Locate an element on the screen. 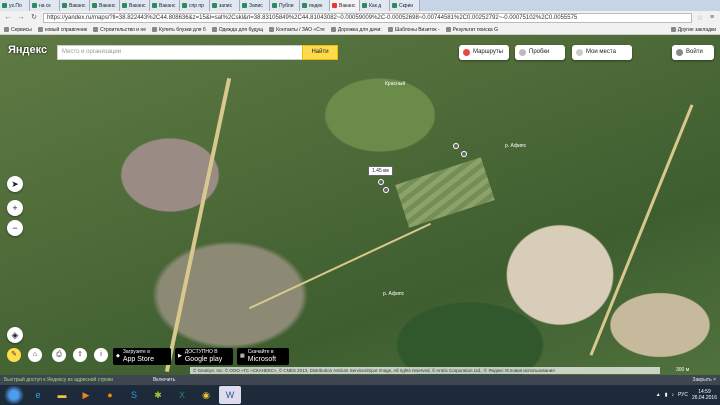  yandex-logo: Яндекс is located at coordinates (27, 50).